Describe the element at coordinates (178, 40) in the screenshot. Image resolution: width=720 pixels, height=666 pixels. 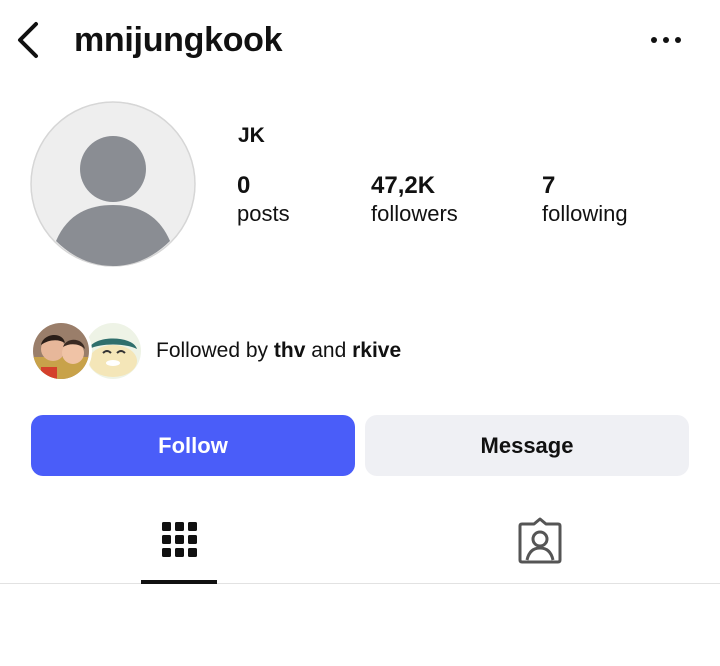
I see `profile-username: mnijungkook` at that location.